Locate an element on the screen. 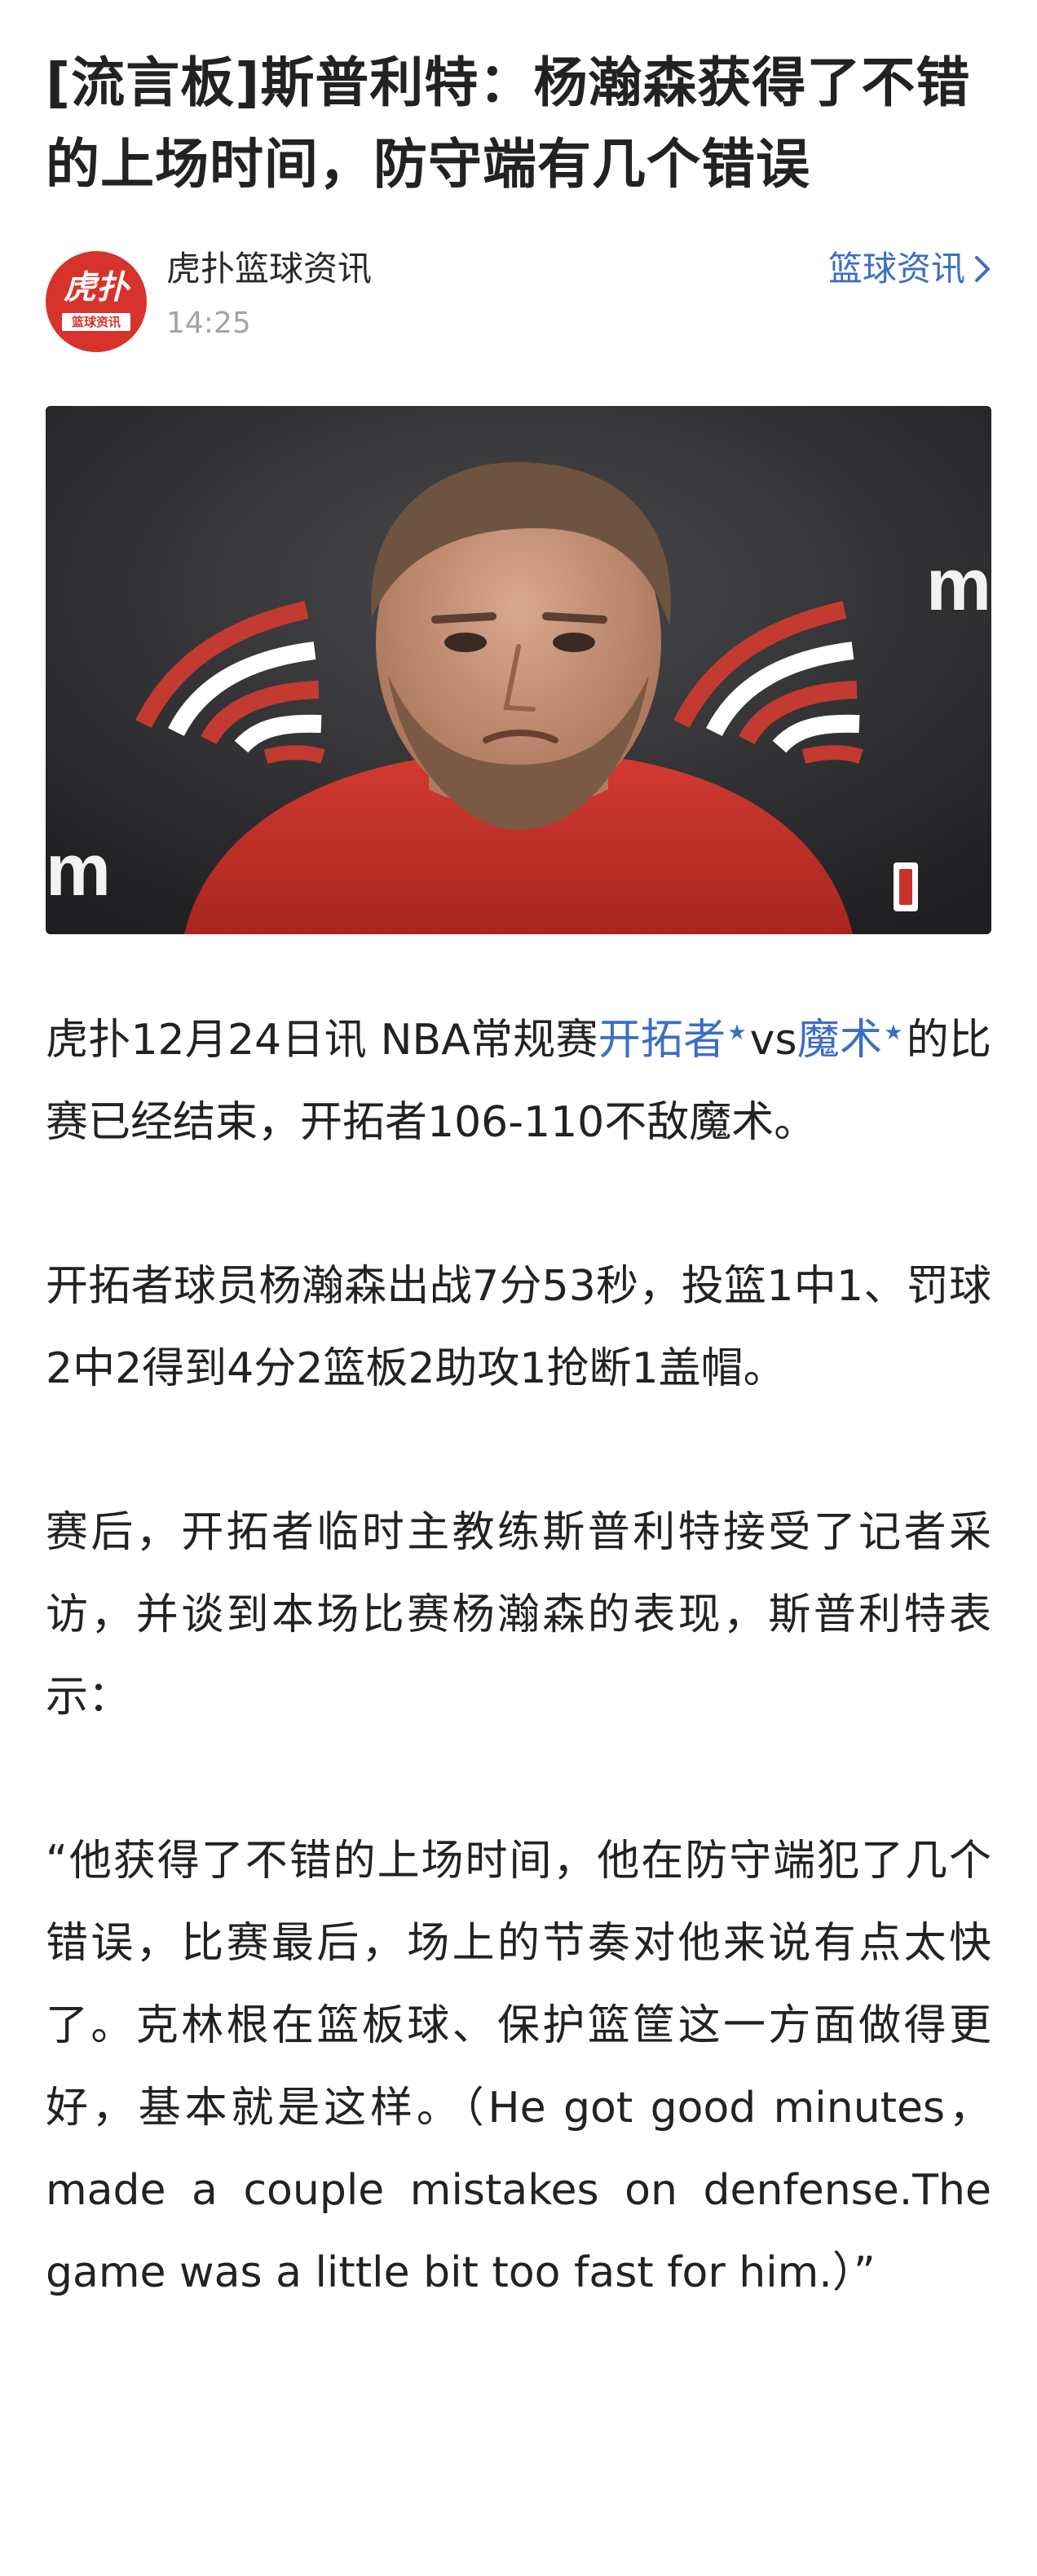  paragraph-1-prefix: 虎扑12月24日讯 NBA常规赛 is located at coordinates (322, 1040).